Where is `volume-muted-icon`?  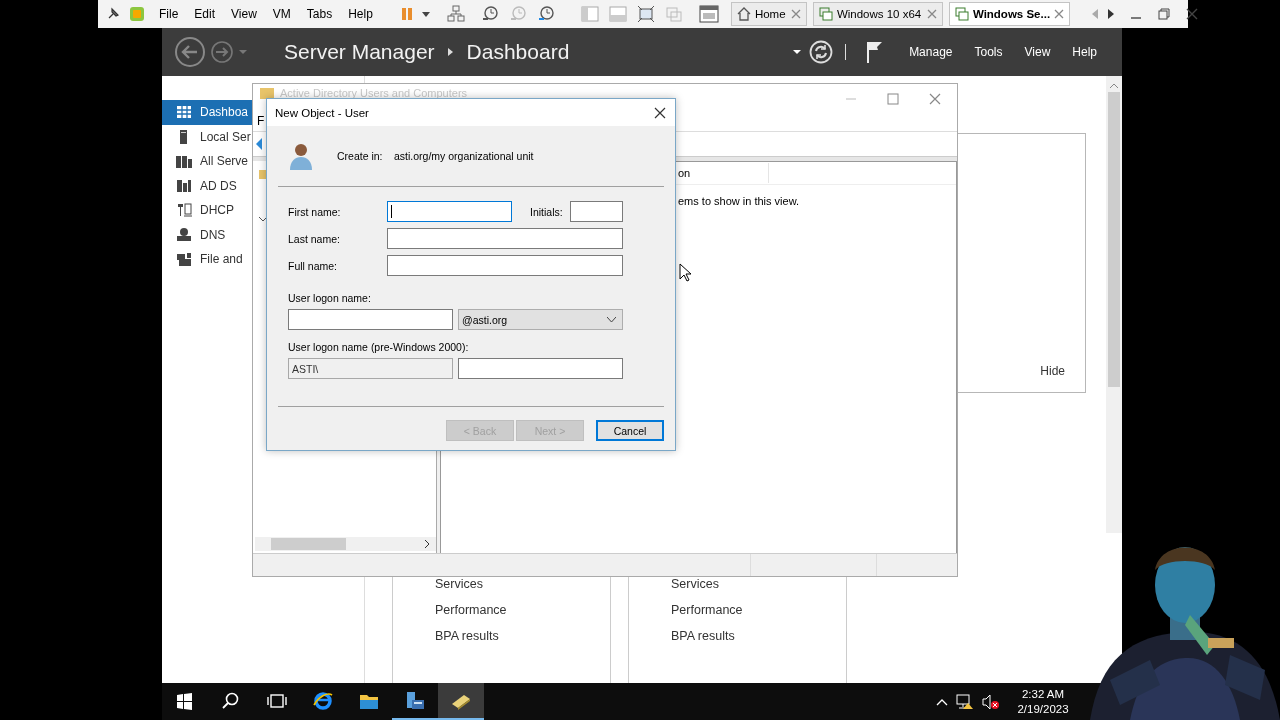
volume-muted-icon is located at coordinates (991, 701).